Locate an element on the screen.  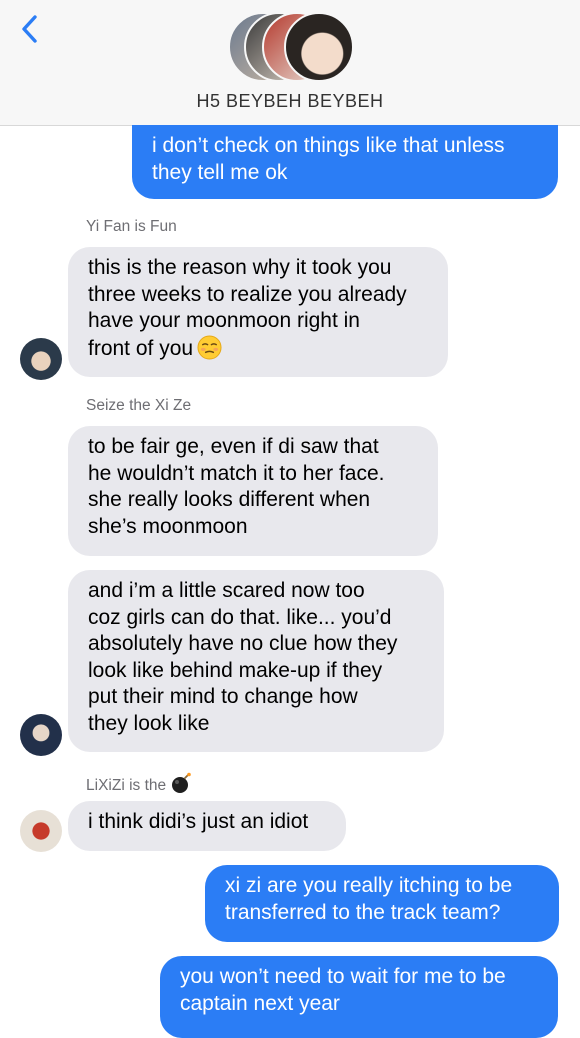
sender-name-text: LiXiZi is the is located at coordinates (126, 785).